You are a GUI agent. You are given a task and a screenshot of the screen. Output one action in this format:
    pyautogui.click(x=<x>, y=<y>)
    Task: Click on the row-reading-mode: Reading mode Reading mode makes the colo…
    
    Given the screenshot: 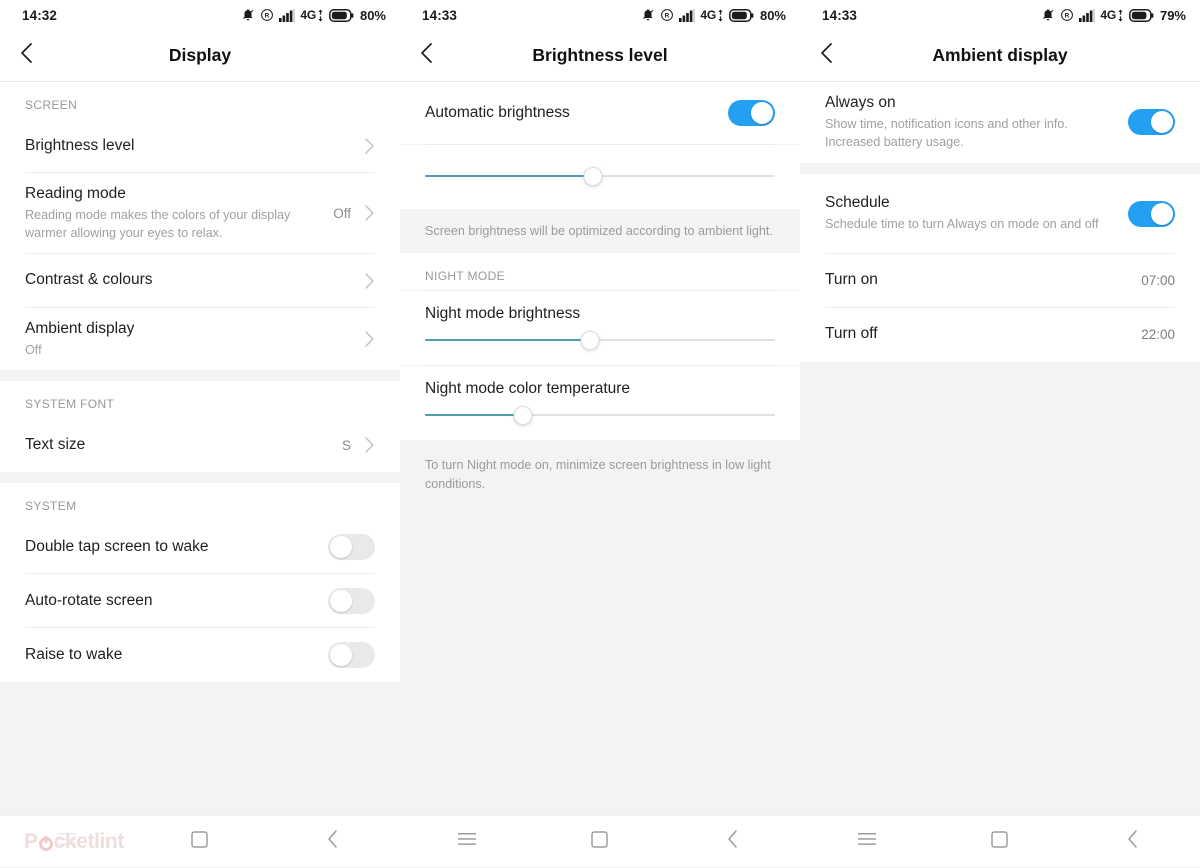 What is the action you would take?
    pyautogui.click(x=200, y=213)
    